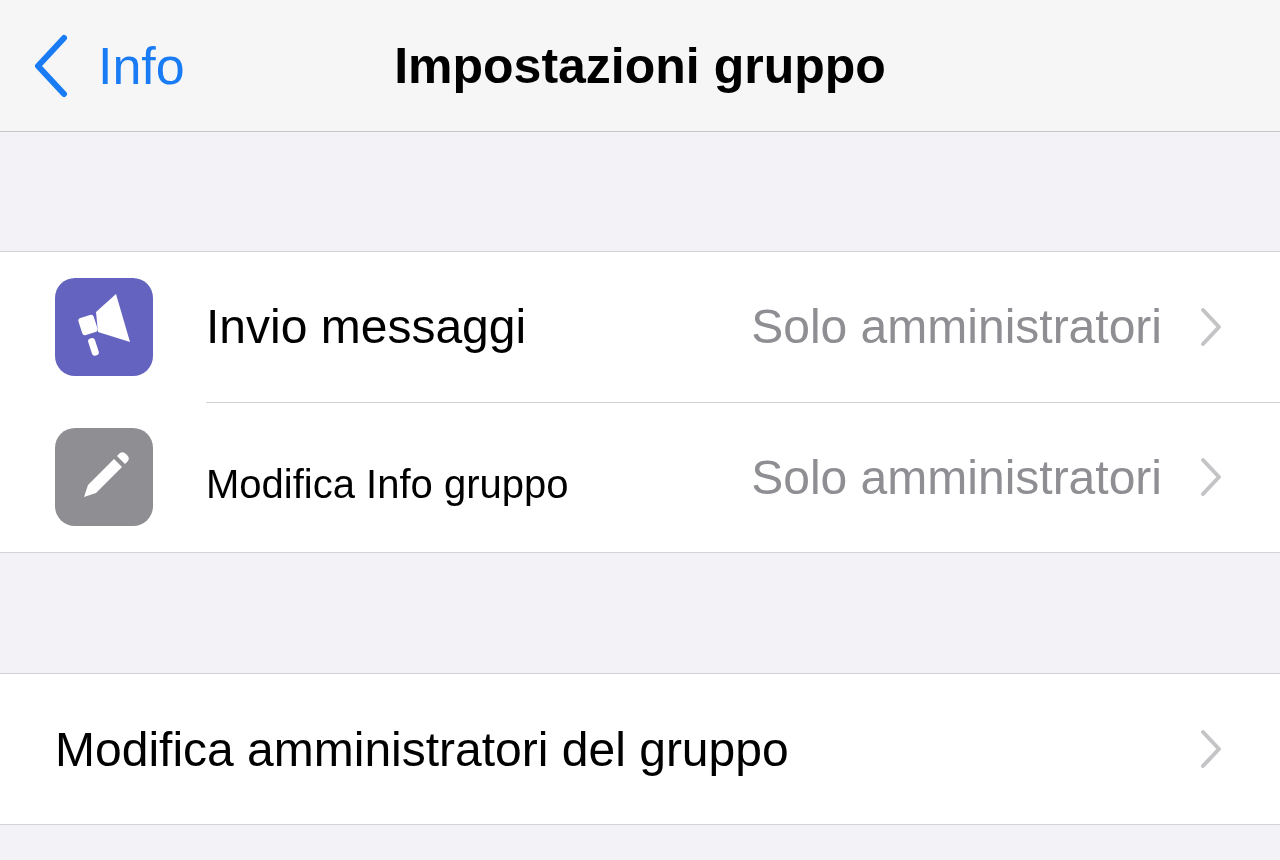 The height and width of the screenshot is (860, 1280). Describe the element at coordinates (640, 65) in the screenshot. I see `screen-title: Impostazioni gruppo` at that location.